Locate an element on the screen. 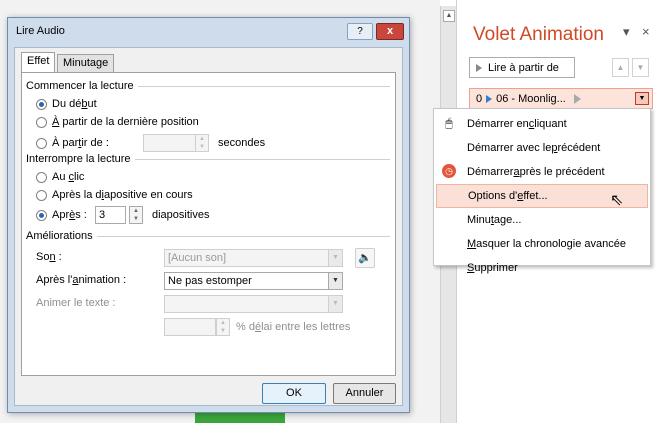 Image resolution: width=660 pixels, height=423 pixels. radio-on-click: Au clic is located at coordinates (60, 177).